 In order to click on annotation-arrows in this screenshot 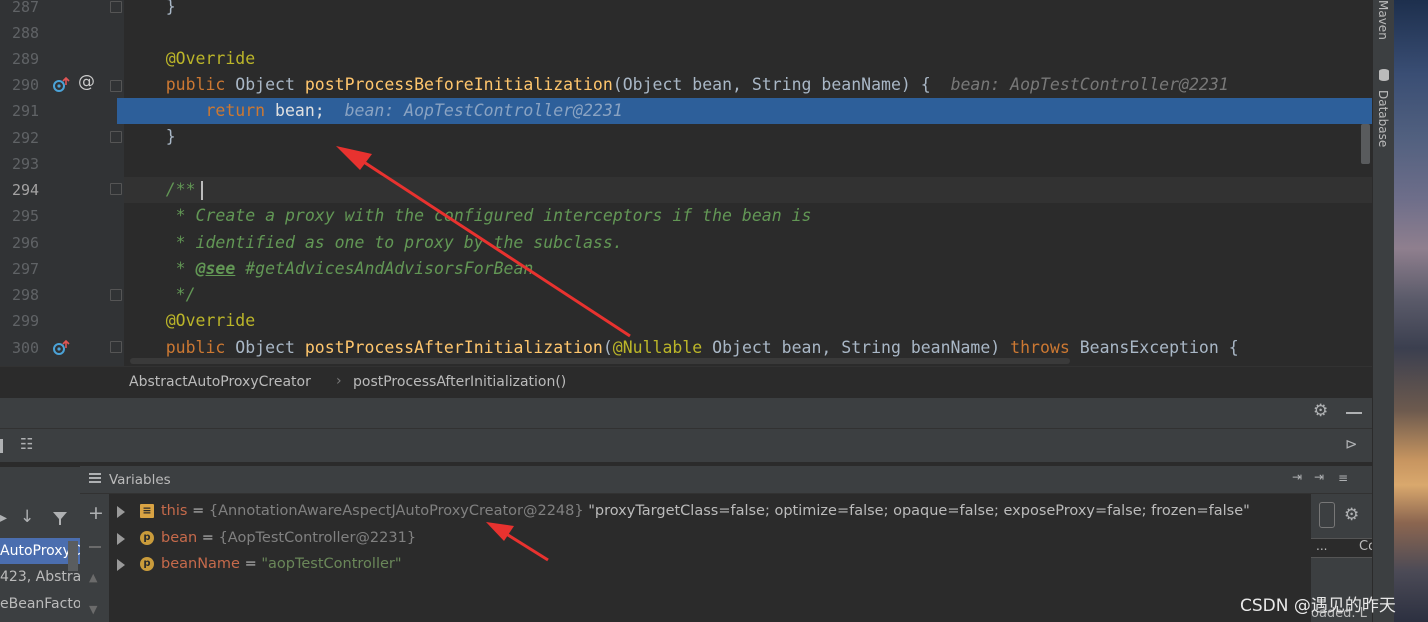, I will do `click(483, 354)`.